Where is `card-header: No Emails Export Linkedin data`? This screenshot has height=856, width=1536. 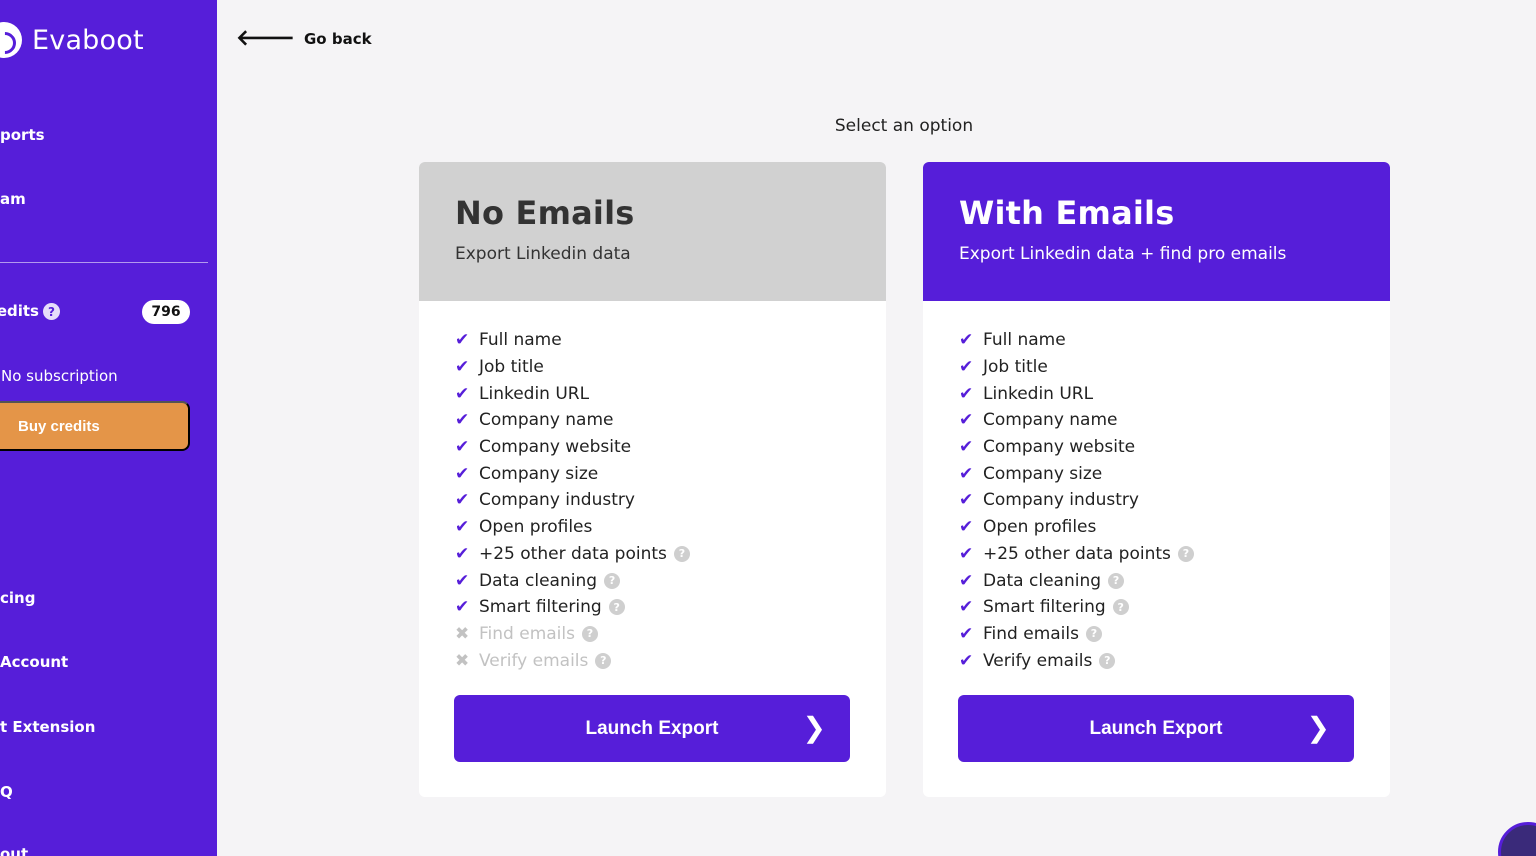
card-header: No Emails Export Linkedin data is located at coordinates (652, 231).